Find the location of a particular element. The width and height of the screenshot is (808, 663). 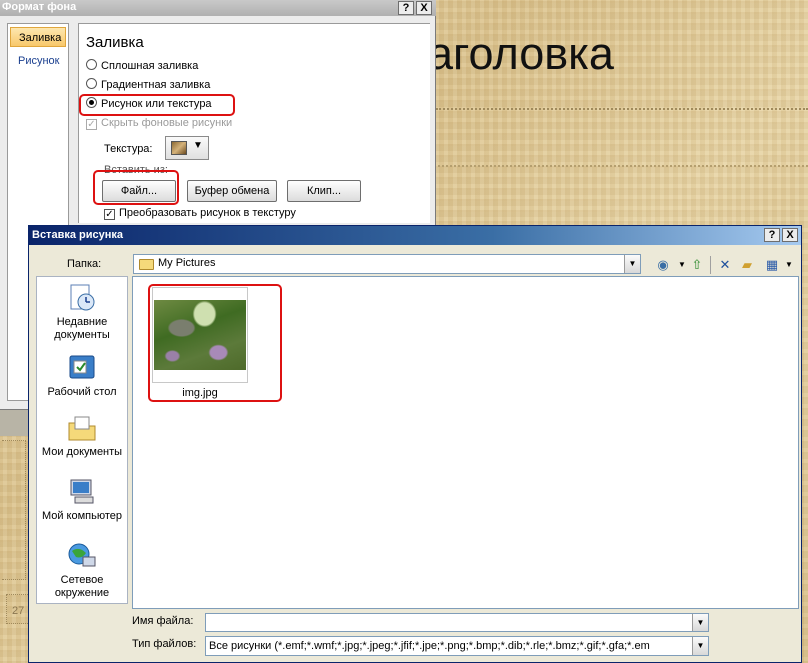

place-my-computer: Мой компьютер is located at coordinates (82, 500).